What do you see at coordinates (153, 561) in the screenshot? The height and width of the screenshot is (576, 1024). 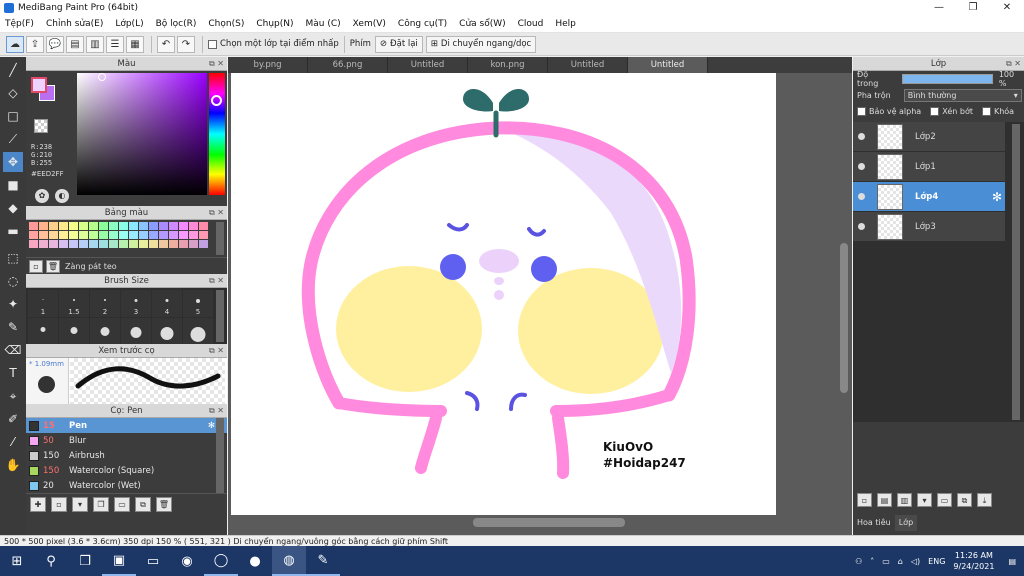 I see `file-explorer-icon: ▭` at bounding box center [153, 561].